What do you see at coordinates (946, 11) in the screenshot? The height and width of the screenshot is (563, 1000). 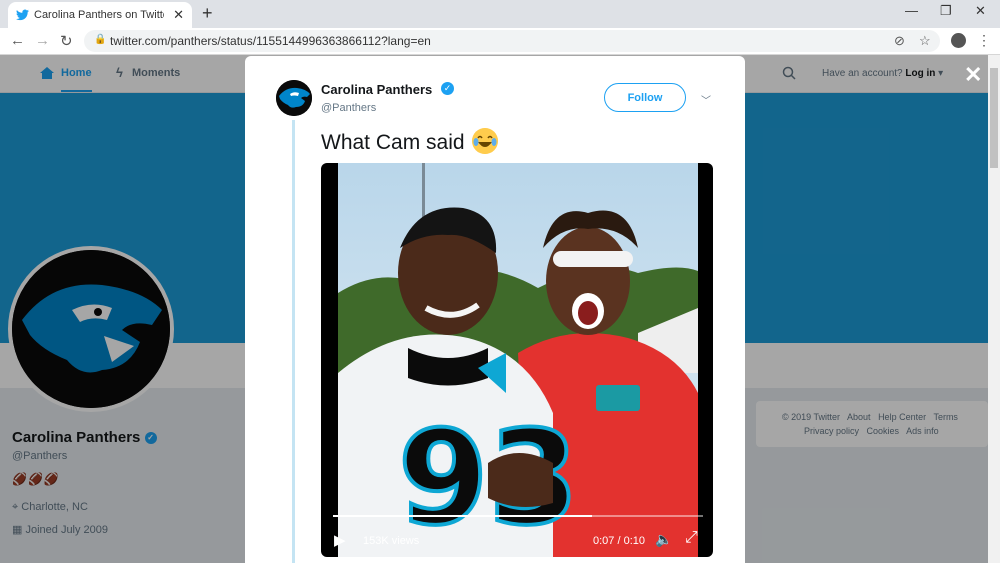 I see `restore-icon: ❐` at bounding box center [946, 11].